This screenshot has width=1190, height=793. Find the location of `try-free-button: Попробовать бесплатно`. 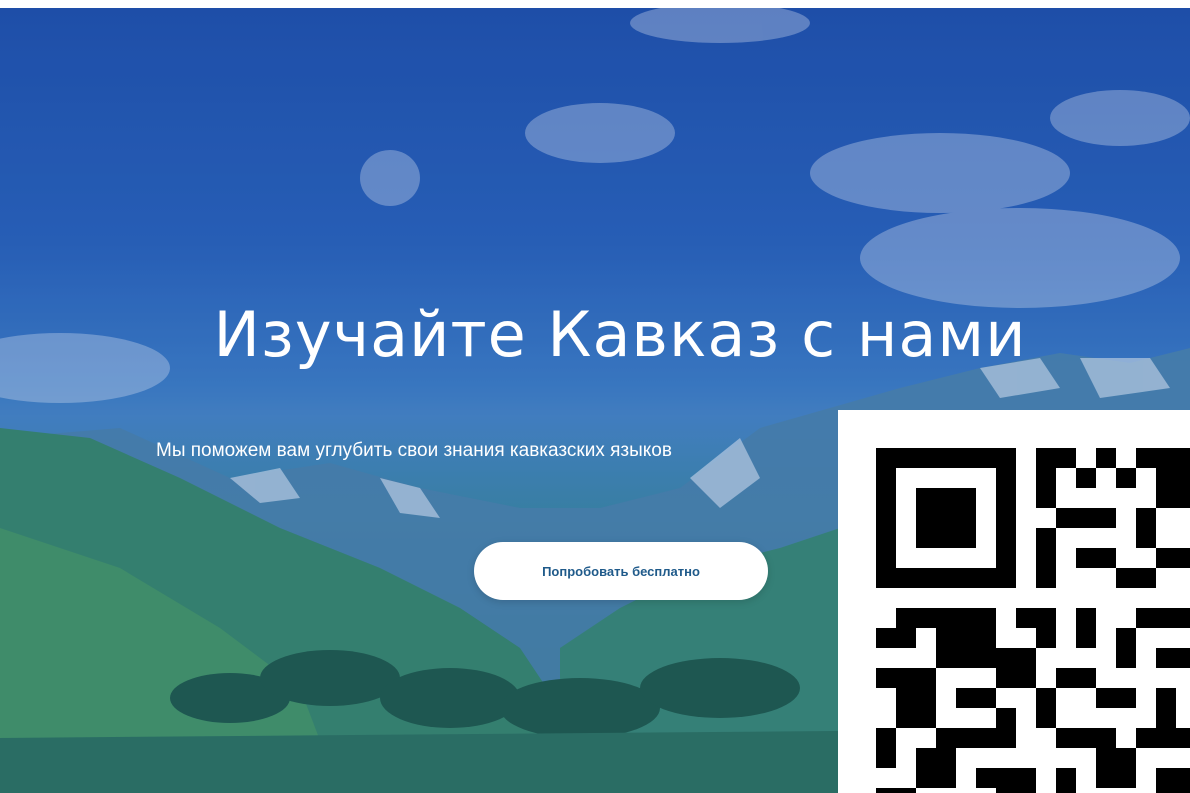

try-free-button: Попробовать бесплатно is located at coordinates (621, 571).